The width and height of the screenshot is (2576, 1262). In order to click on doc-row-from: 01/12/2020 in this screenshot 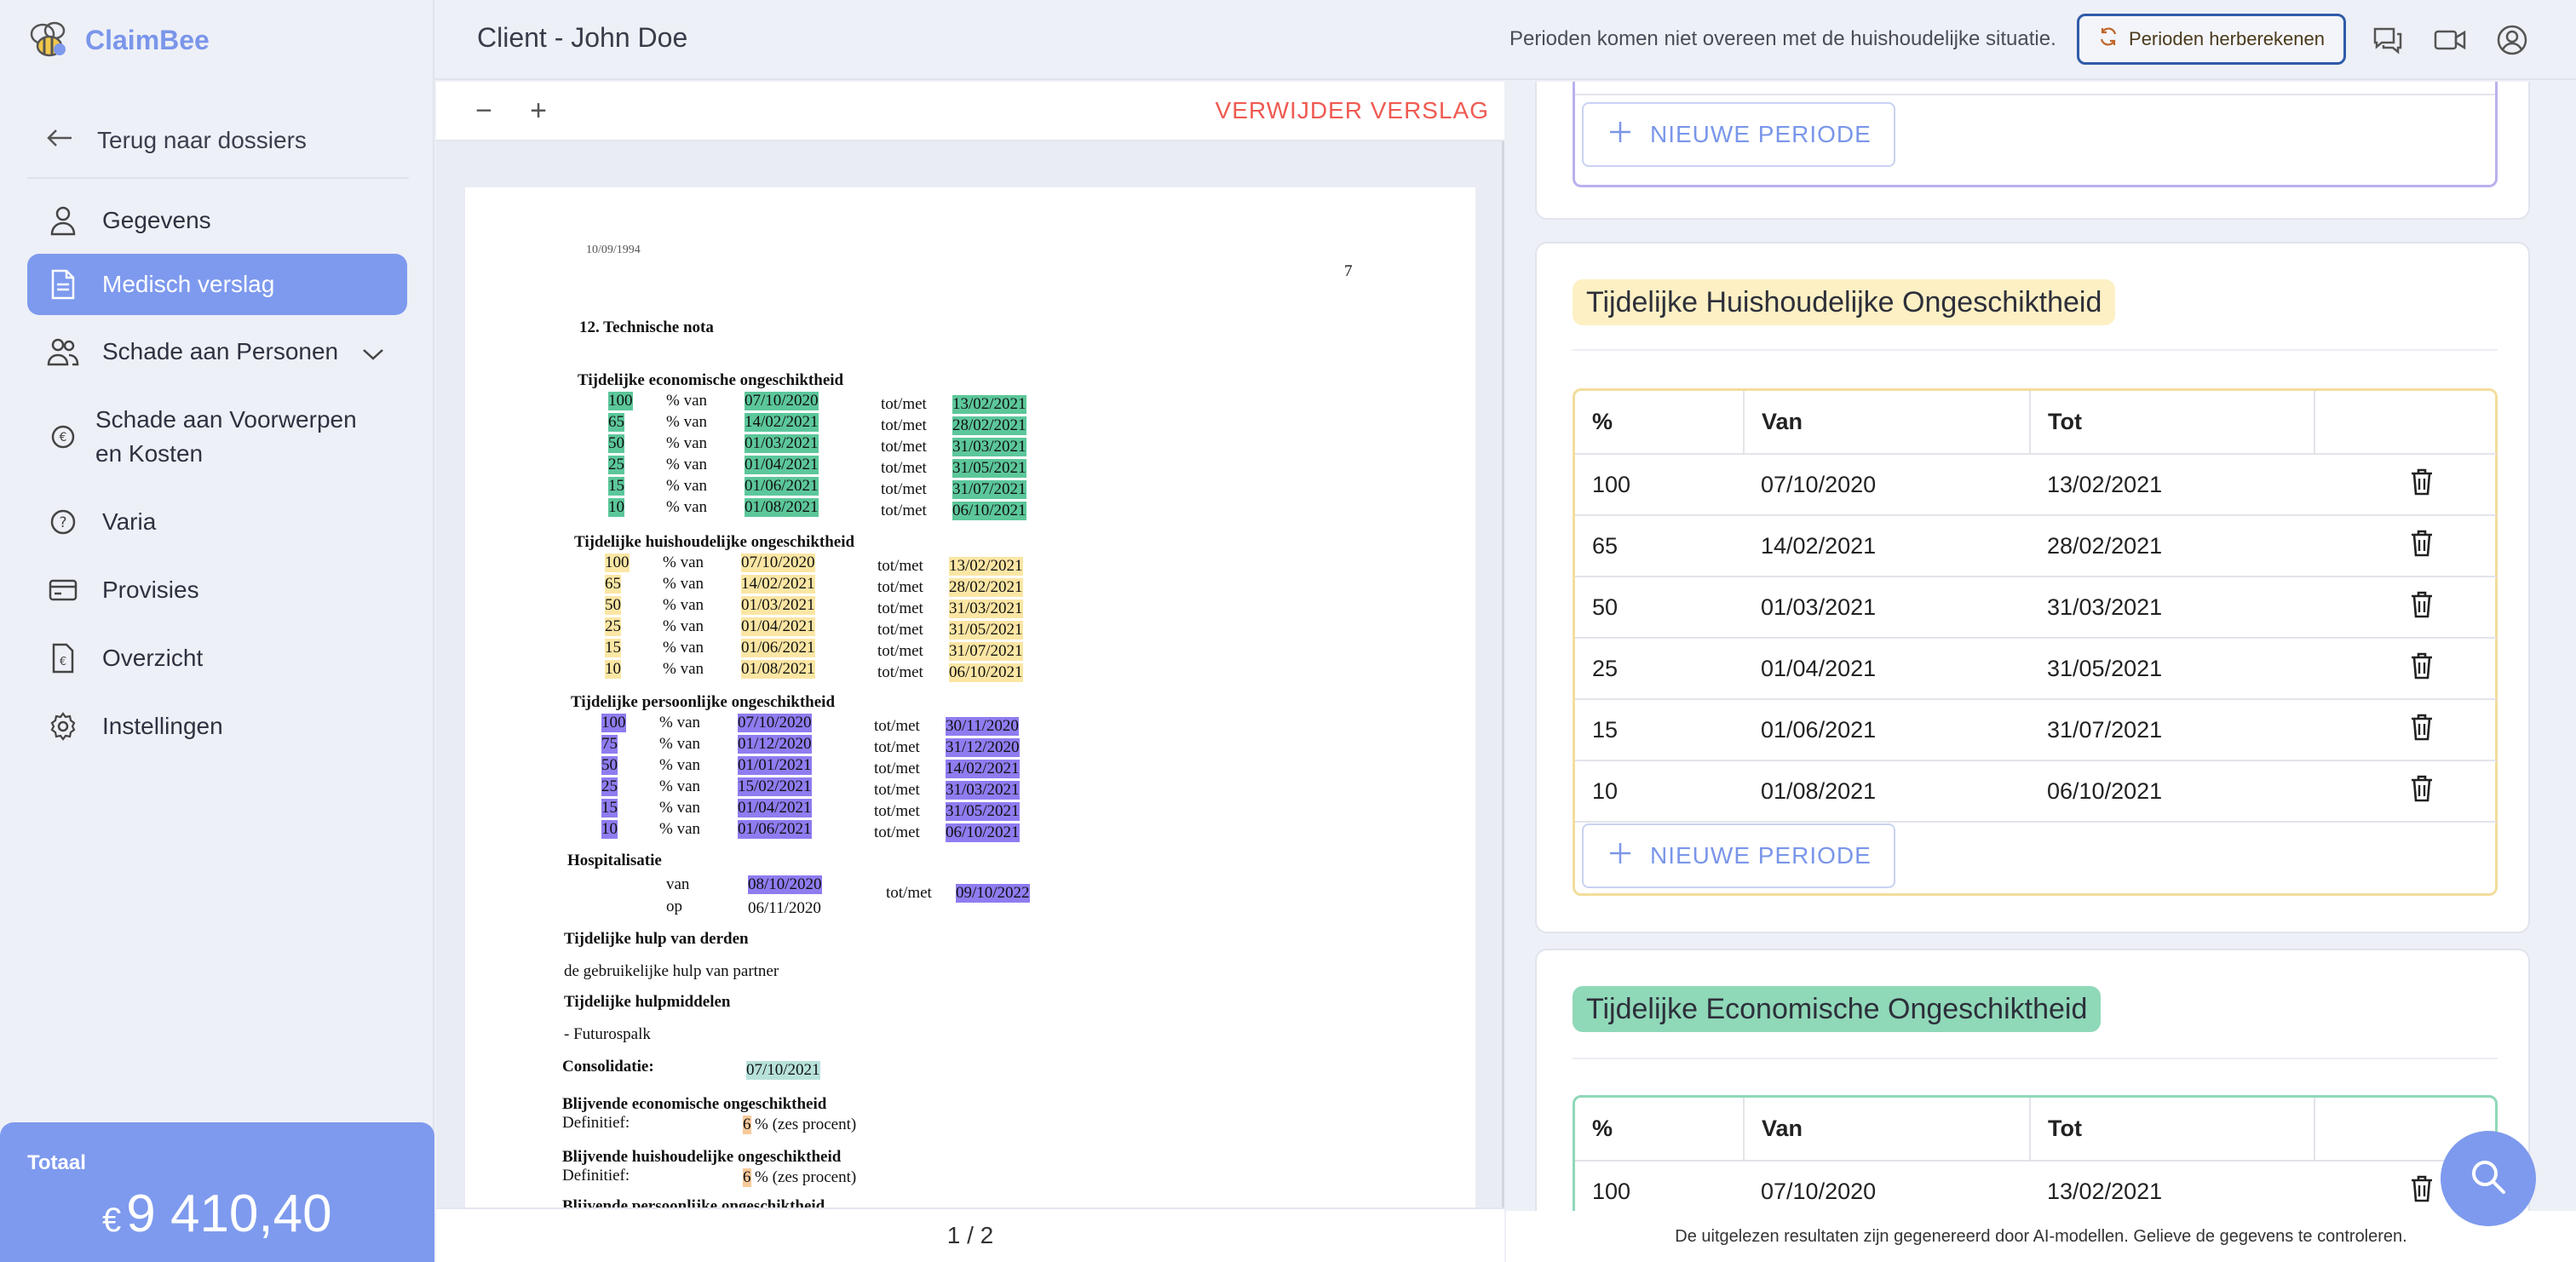, I will do `click(775, 744)`.